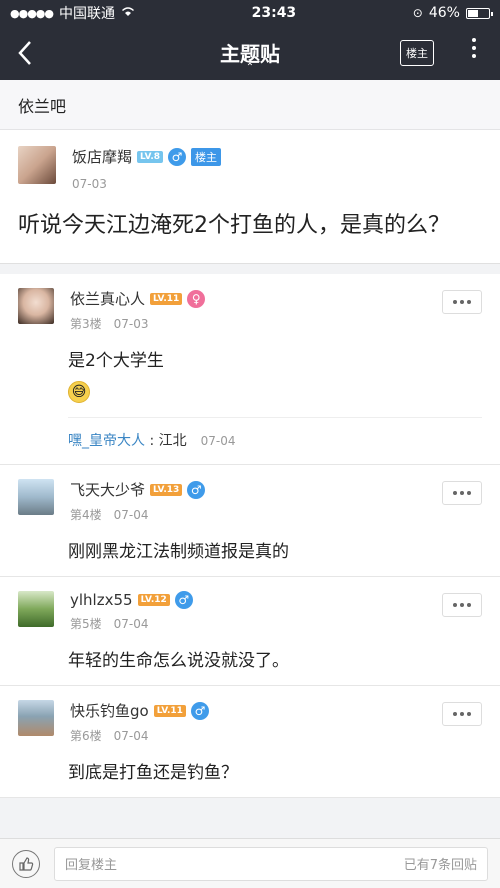  I want to click on level-badge: LV.12, so click(153, 600).